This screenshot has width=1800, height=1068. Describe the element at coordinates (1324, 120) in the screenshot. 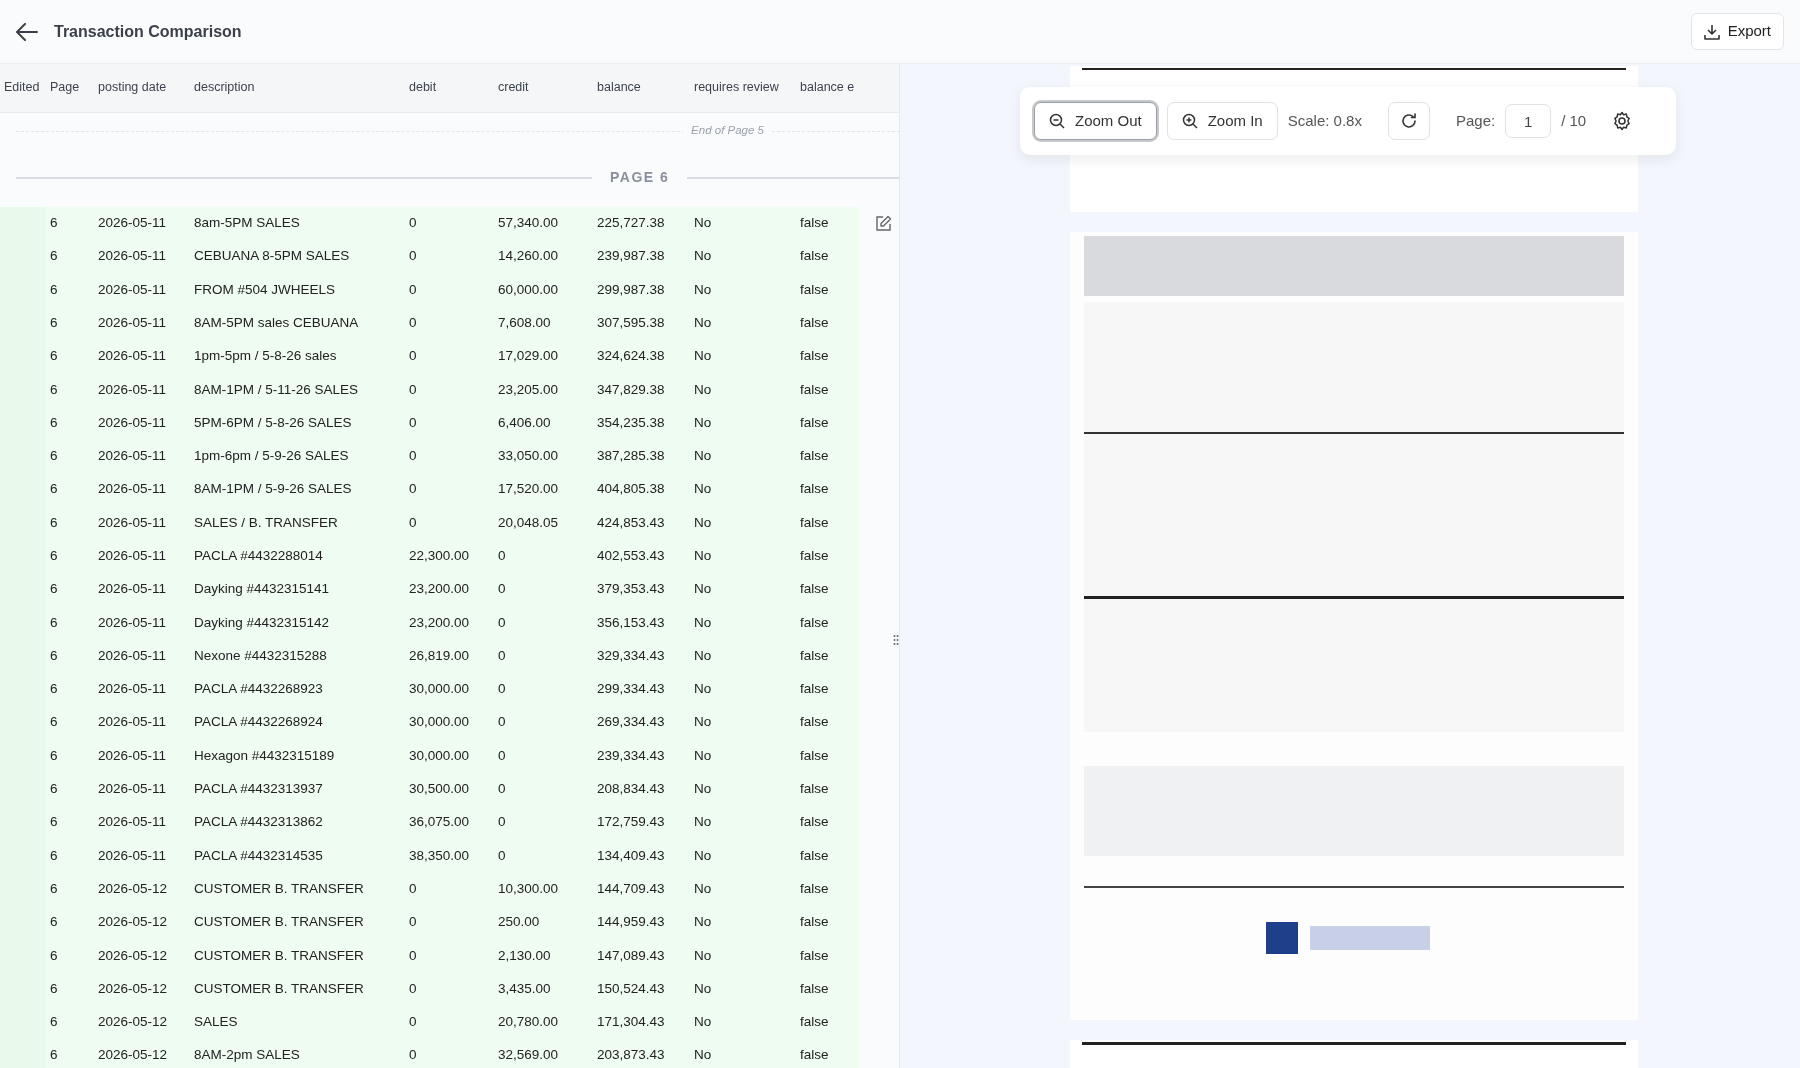

I see `scale-label: Scale: 0.8x` at that location.